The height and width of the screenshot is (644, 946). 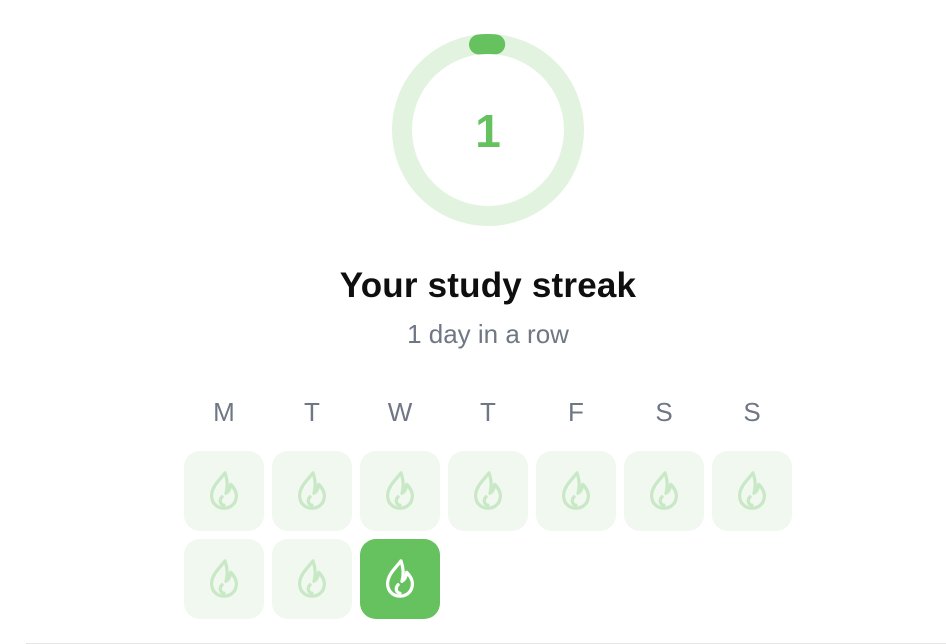 I want to click on weekday-label-sun: S, so click(x=752, y=412).